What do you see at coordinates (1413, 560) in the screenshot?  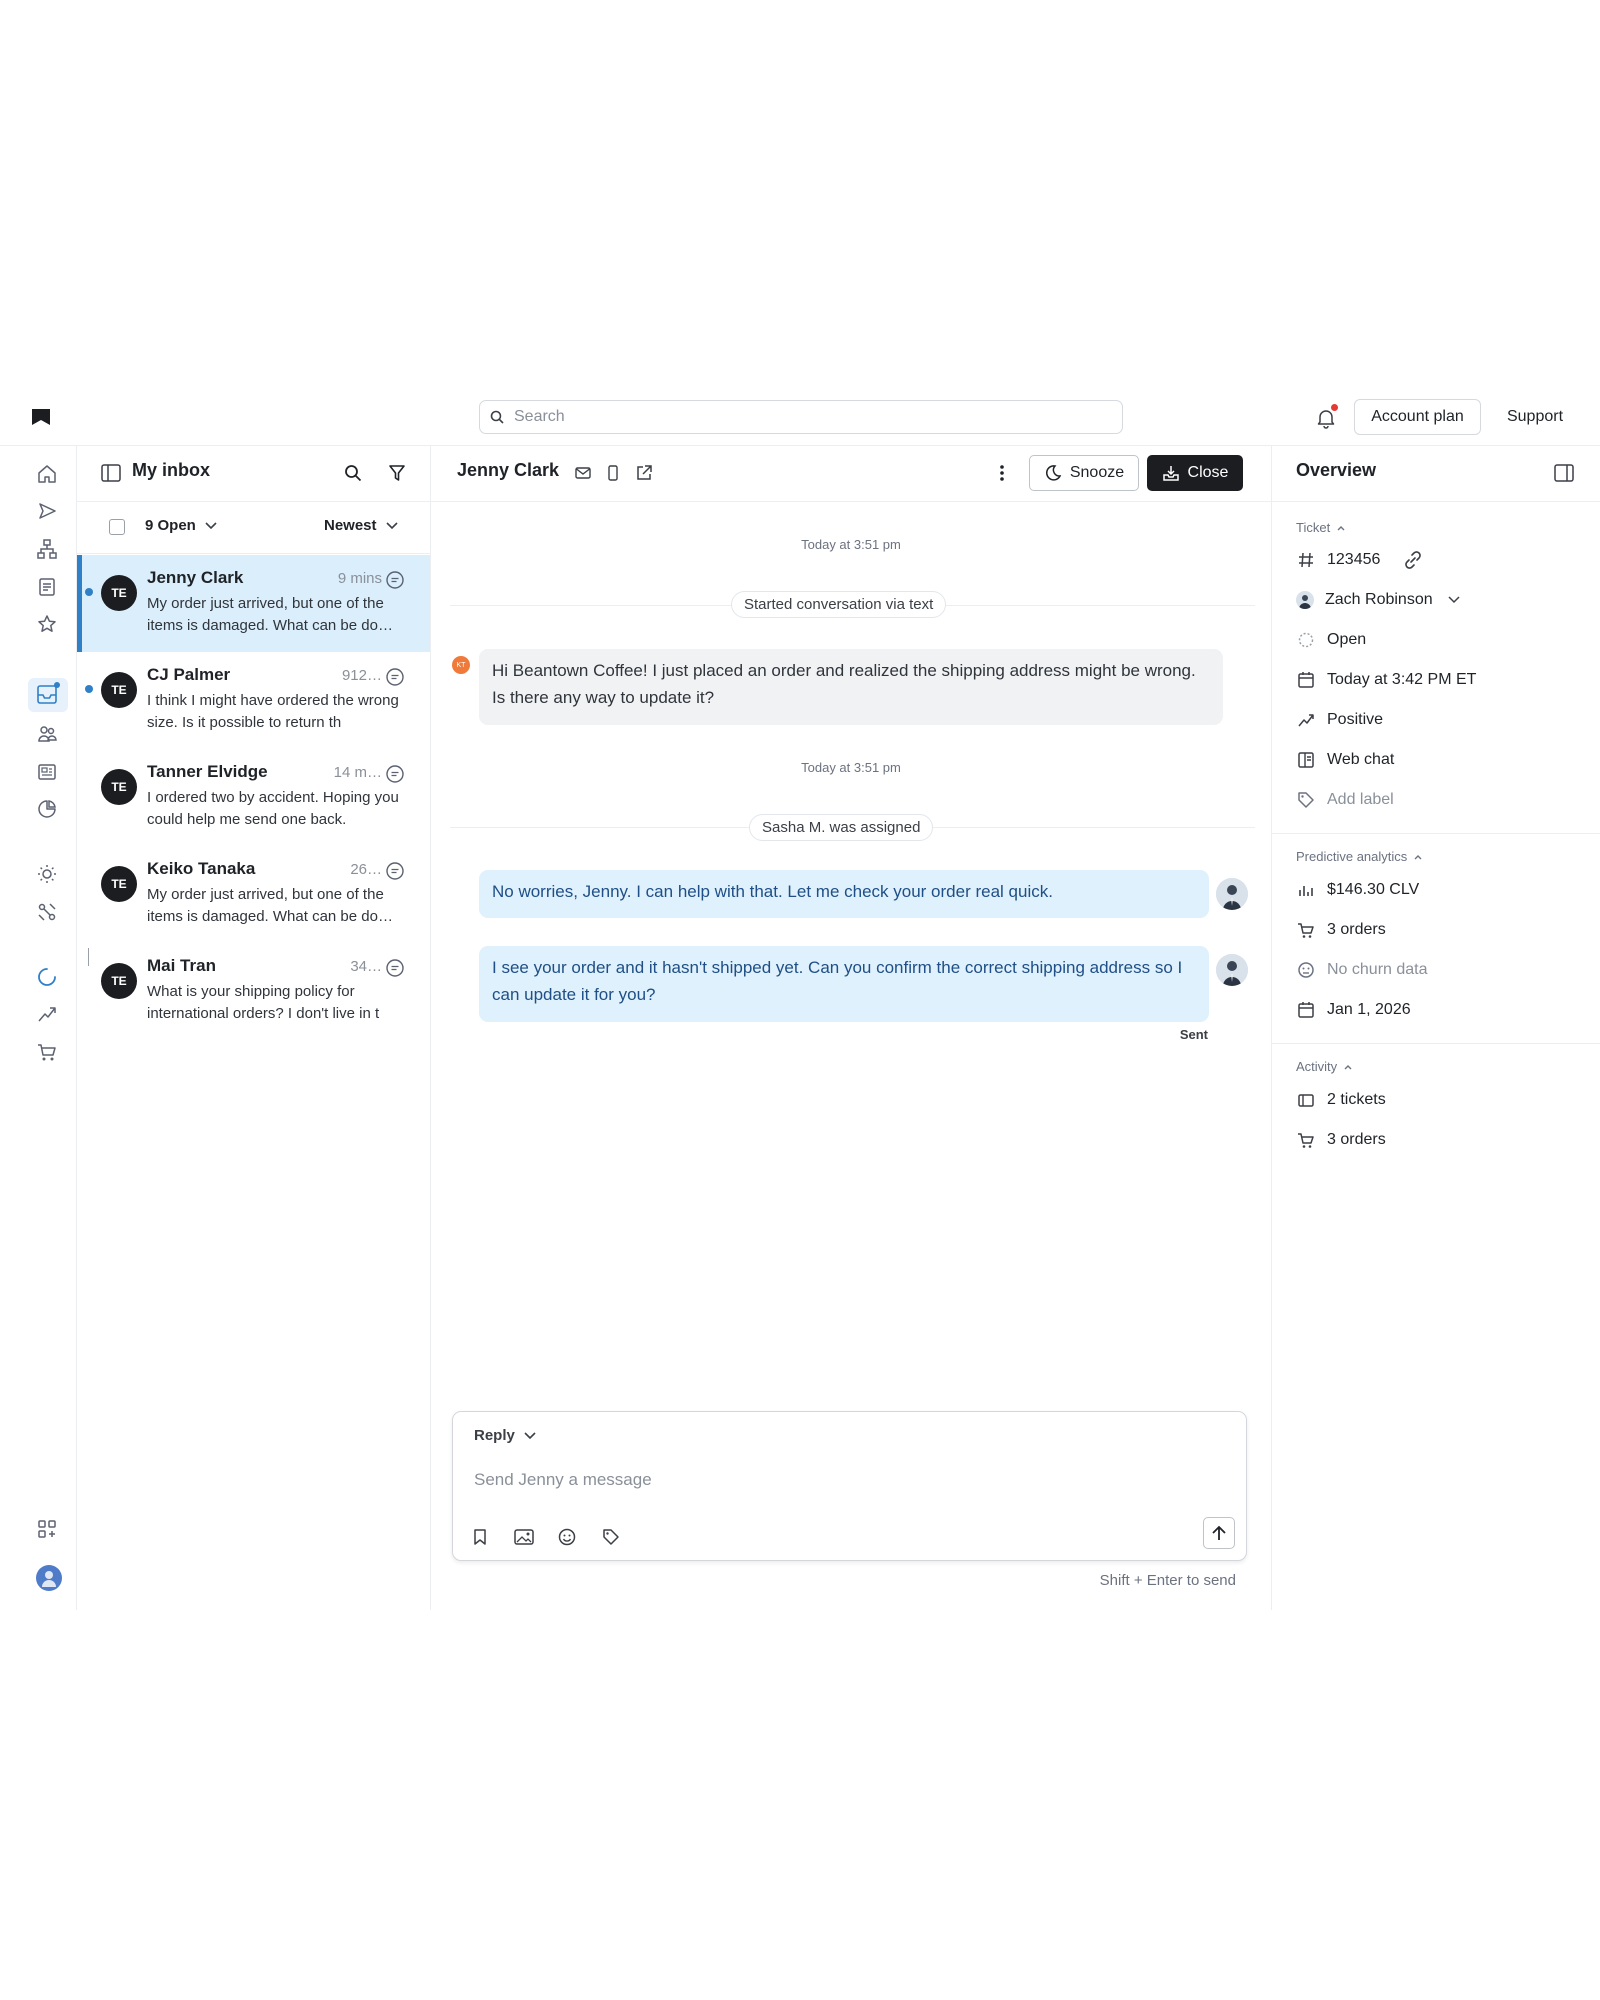 I see `link-icon` at bounding box center [1413, 560].